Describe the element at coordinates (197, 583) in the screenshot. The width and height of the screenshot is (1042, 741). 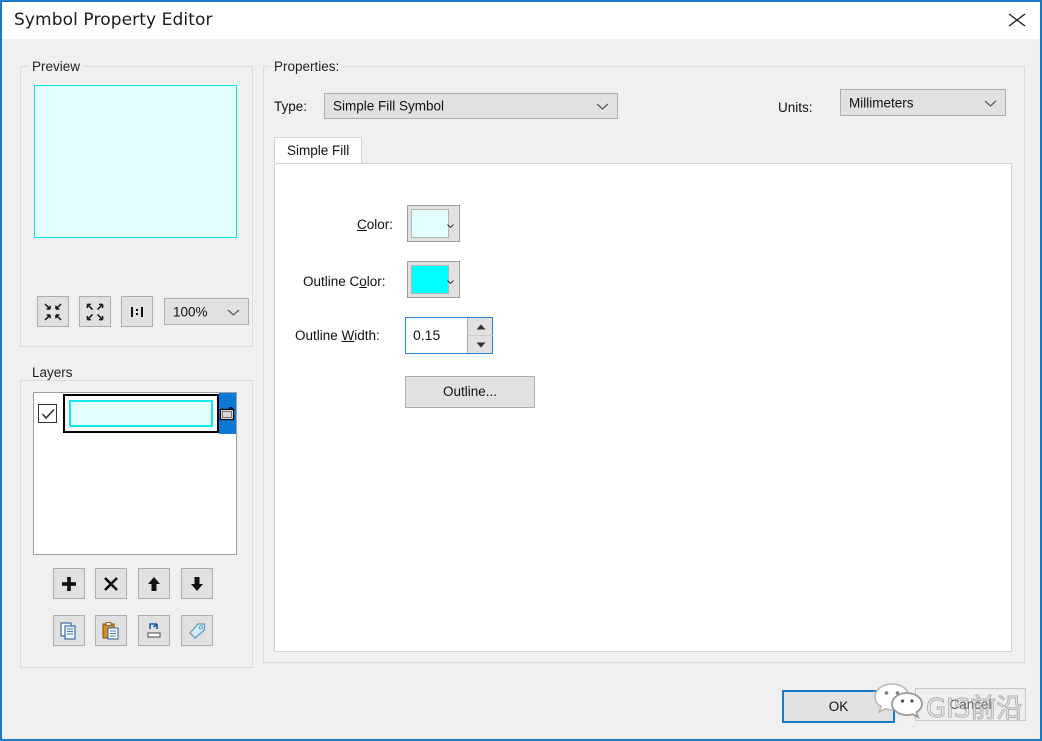
I see `move-layer-down-button` at that location.